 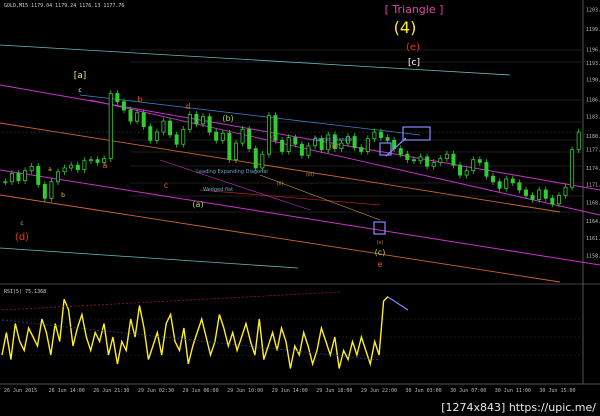 I want to click on watermark: [1274x843] https://upic.me/, so click(x=518, y=407).